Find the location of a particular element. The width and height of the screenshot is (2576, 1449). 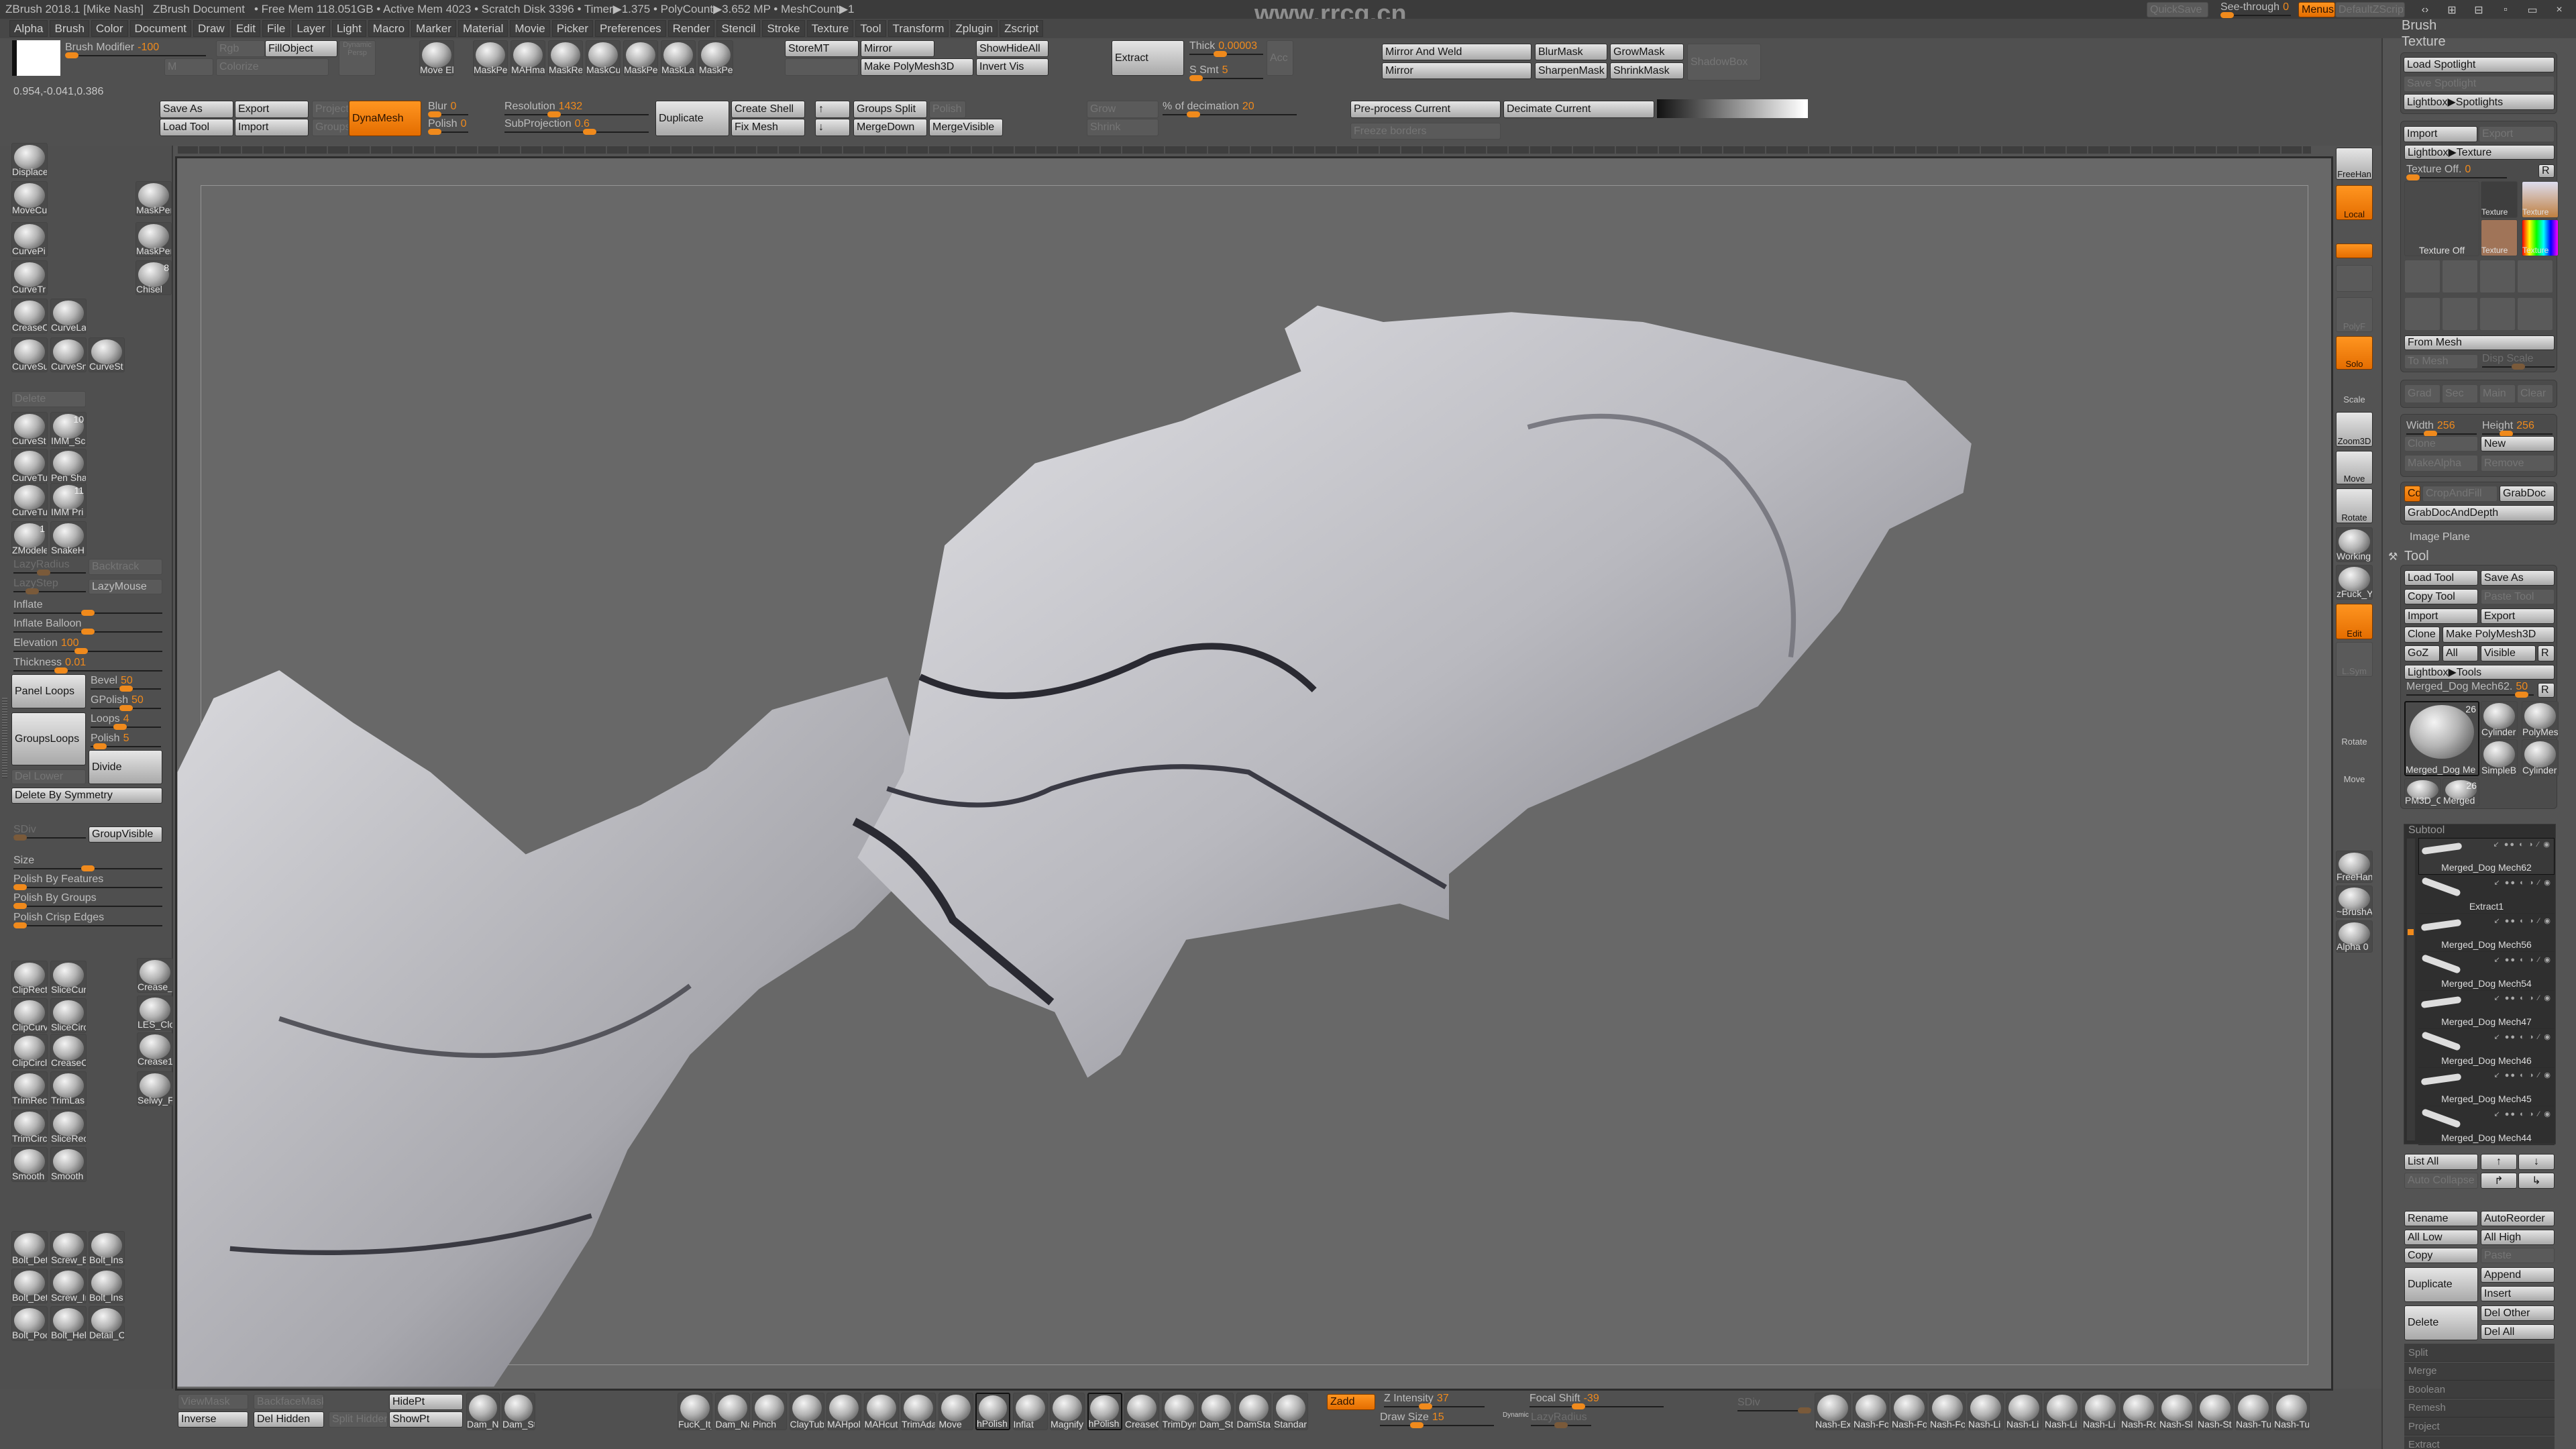

fill-object-button: FillObject is located at coordinates (301, 48).